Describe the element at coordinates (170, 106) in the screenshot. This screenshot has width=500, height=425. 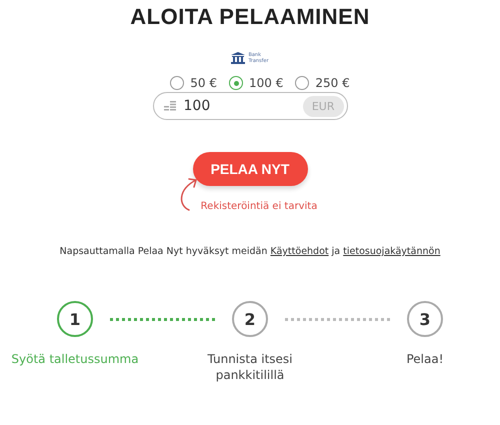
I see `coins-icon` at that location.